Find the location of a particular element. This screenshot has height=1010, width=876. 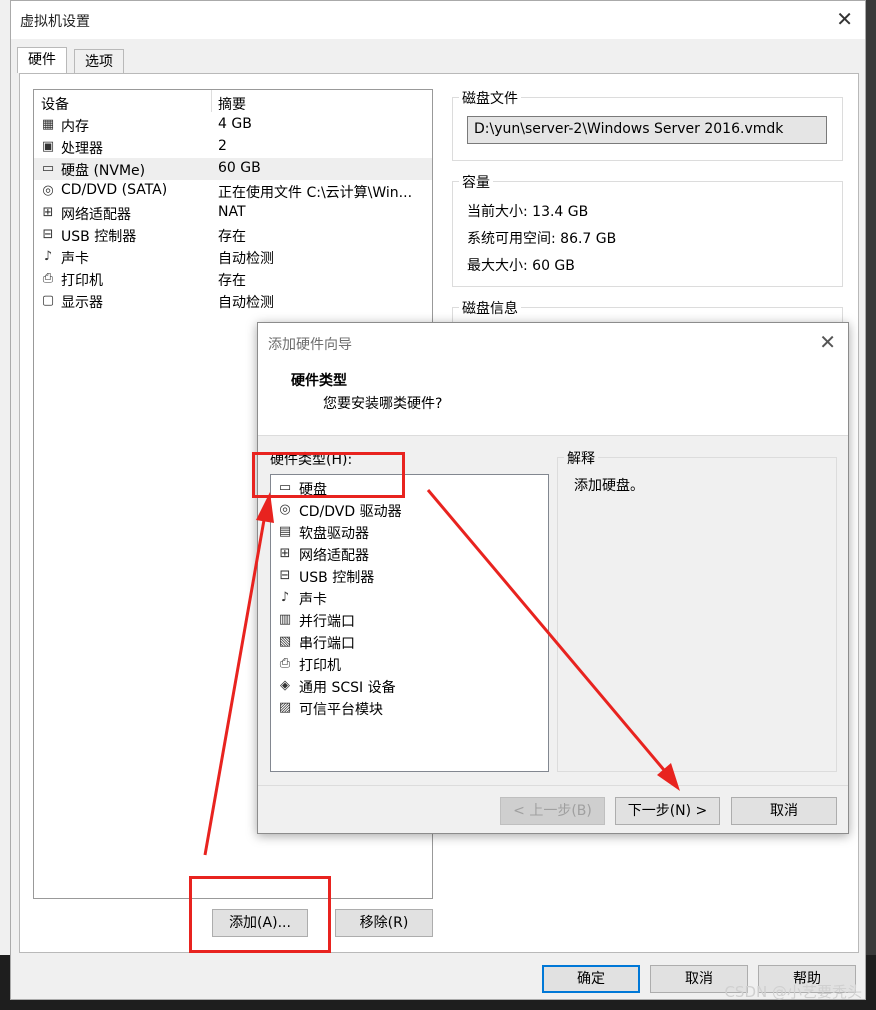

hw-item-usb: ⊟ USB 控制器 is located at coordinates (409, 576).